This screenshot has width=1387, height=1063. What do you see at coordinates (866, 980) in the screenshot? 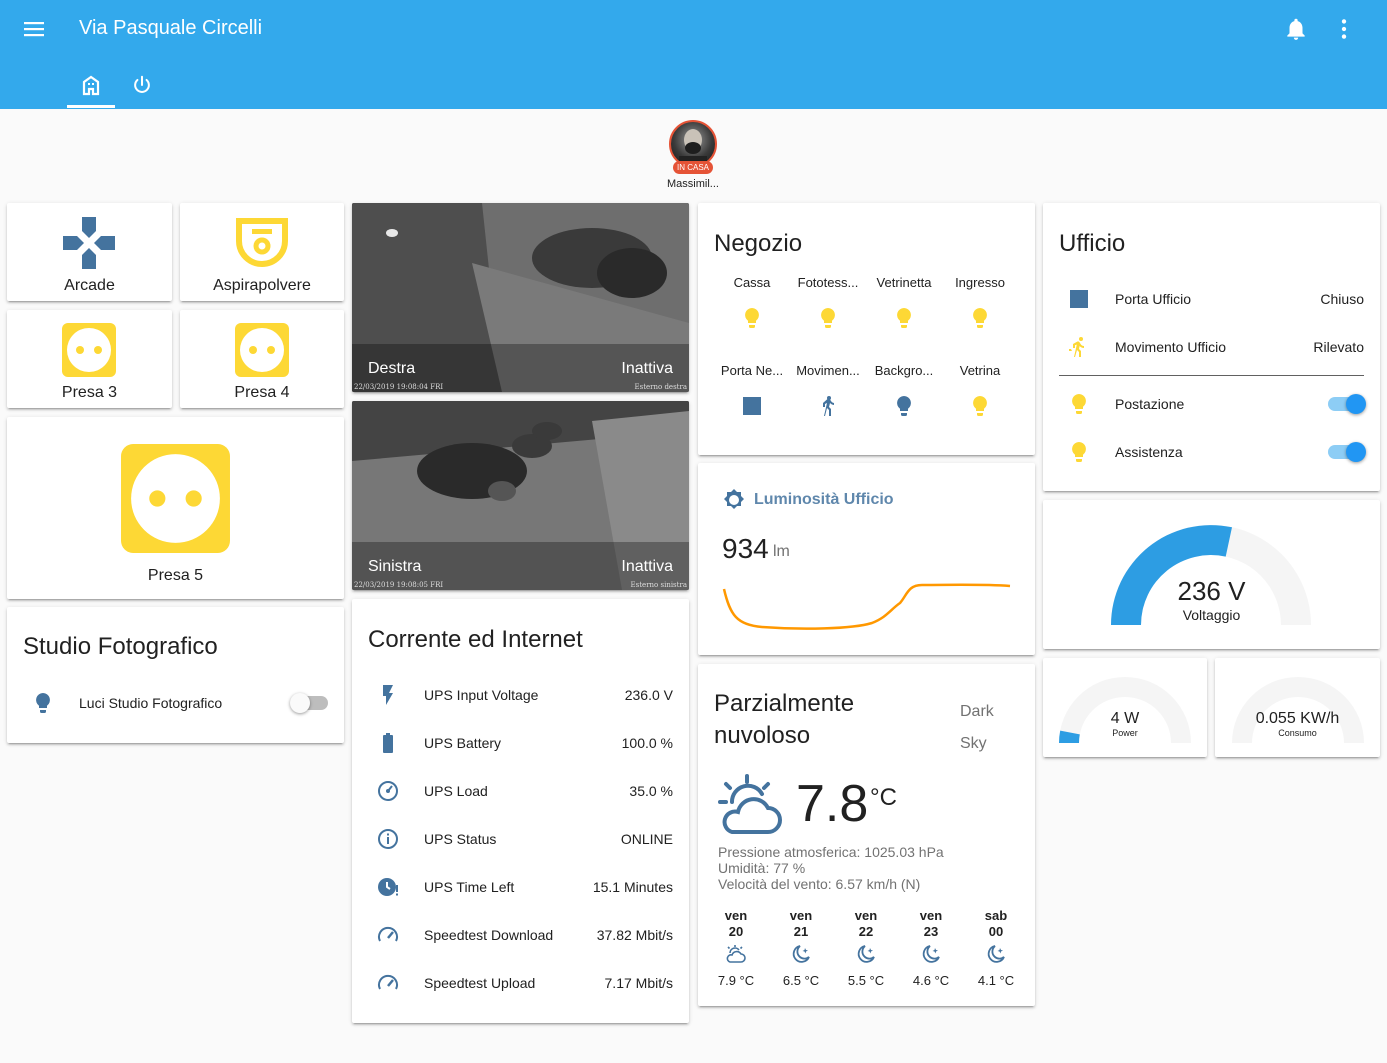
I see `forecast-temp: 5.5 °C` at bounding box center [866, 980].